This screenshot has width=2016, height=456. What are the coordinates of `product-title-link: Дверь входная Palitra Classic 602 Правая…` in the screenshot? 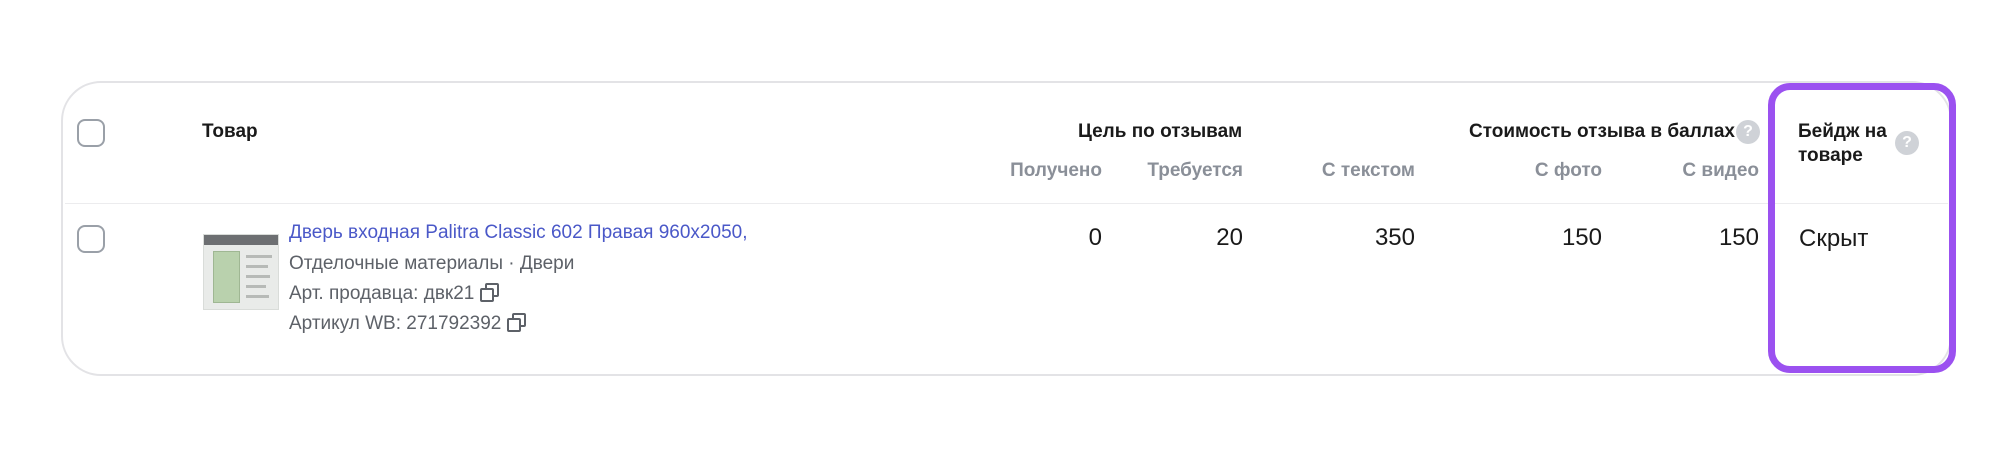 It's located at (518, 233).